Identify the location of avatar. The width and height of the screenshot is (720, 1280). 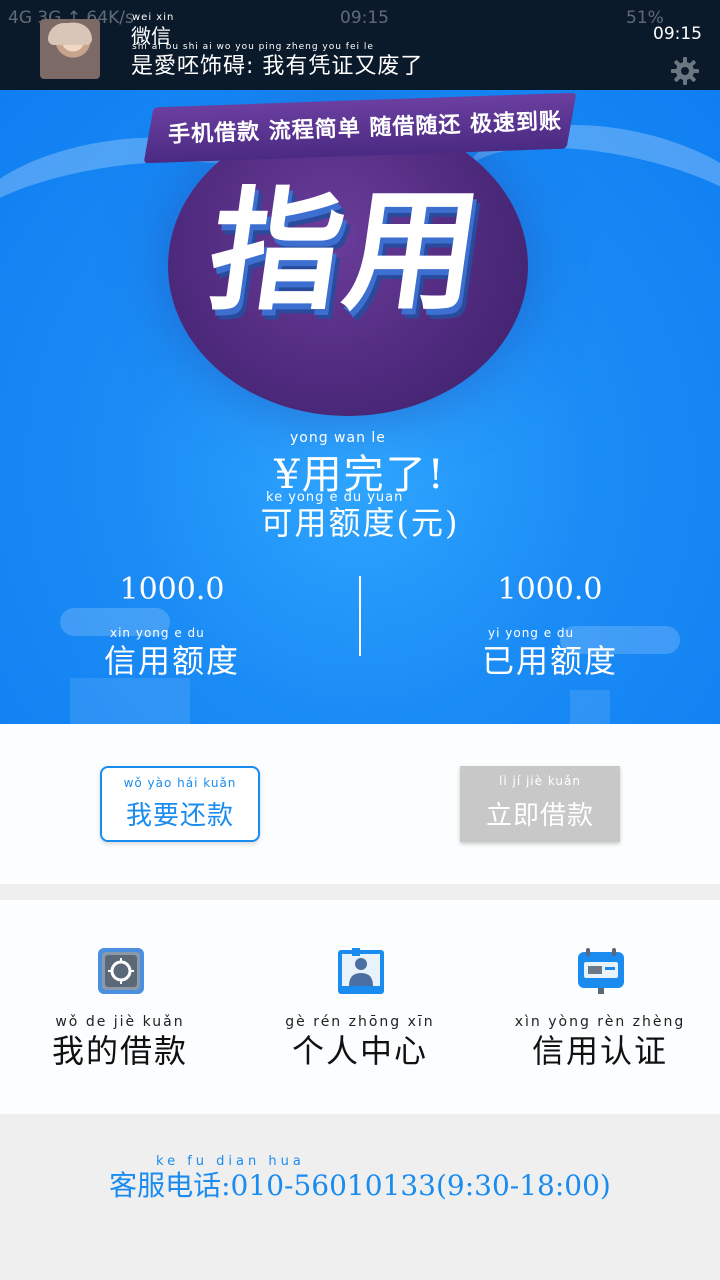
(70, 49).